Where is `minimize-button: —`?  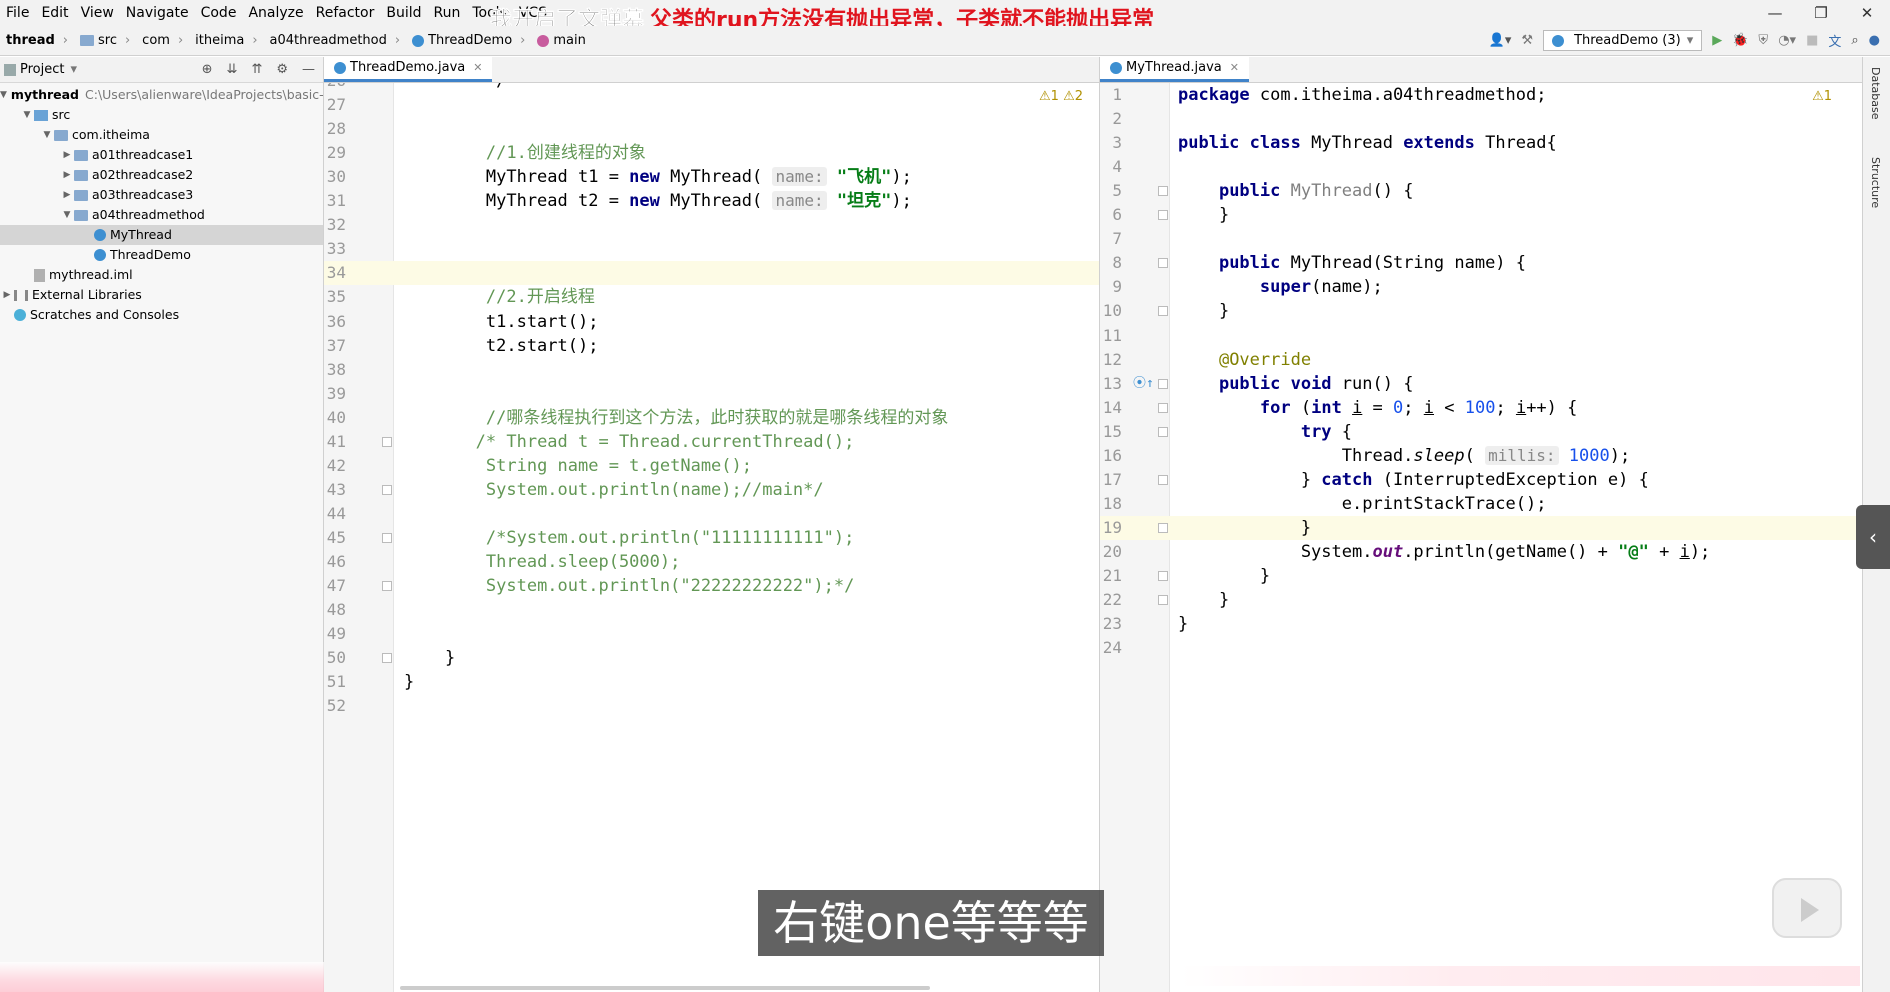
minimize-button: — is located at coordinates (1775, 13).